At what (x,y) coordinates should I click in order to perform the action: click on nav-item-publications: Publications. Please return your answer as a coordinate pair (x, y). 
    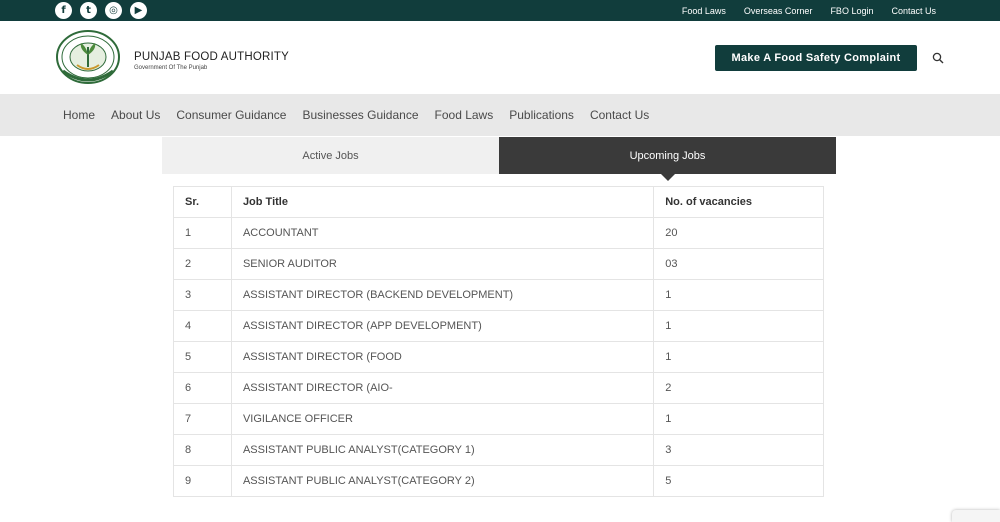
    Looking at the image, I should click on (541, 115).